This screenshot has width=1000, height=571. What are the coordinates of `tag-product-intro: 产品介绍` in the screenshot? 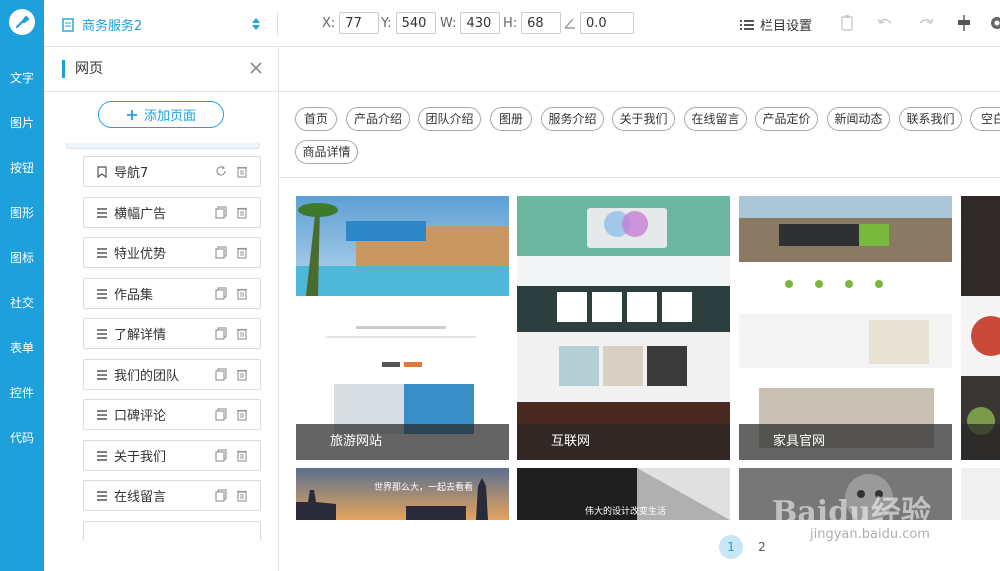 It's located at (378, 119).